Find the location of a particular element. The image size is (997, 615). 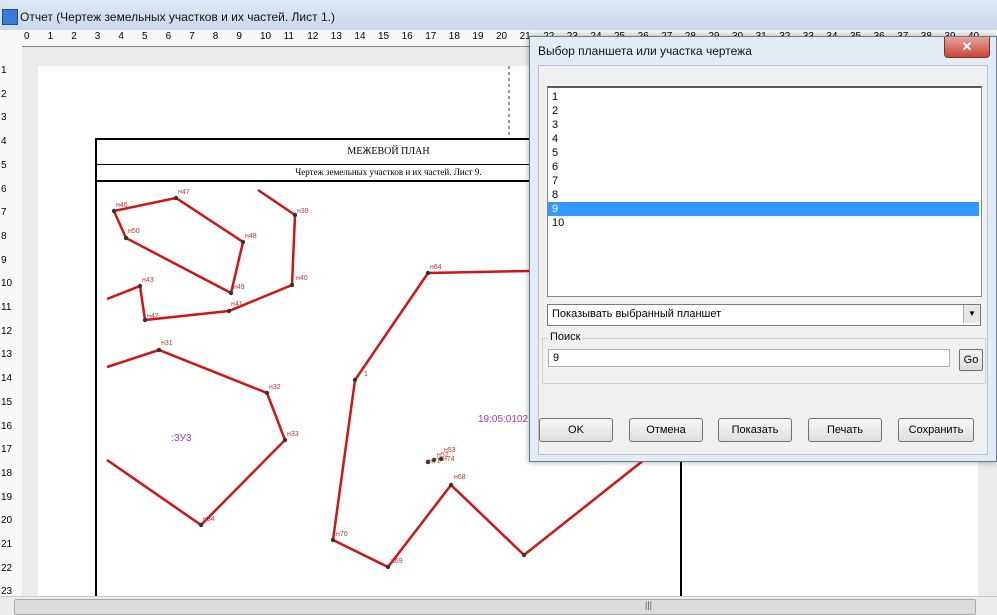

point-label: н41 is located at coordinates (237, 304).